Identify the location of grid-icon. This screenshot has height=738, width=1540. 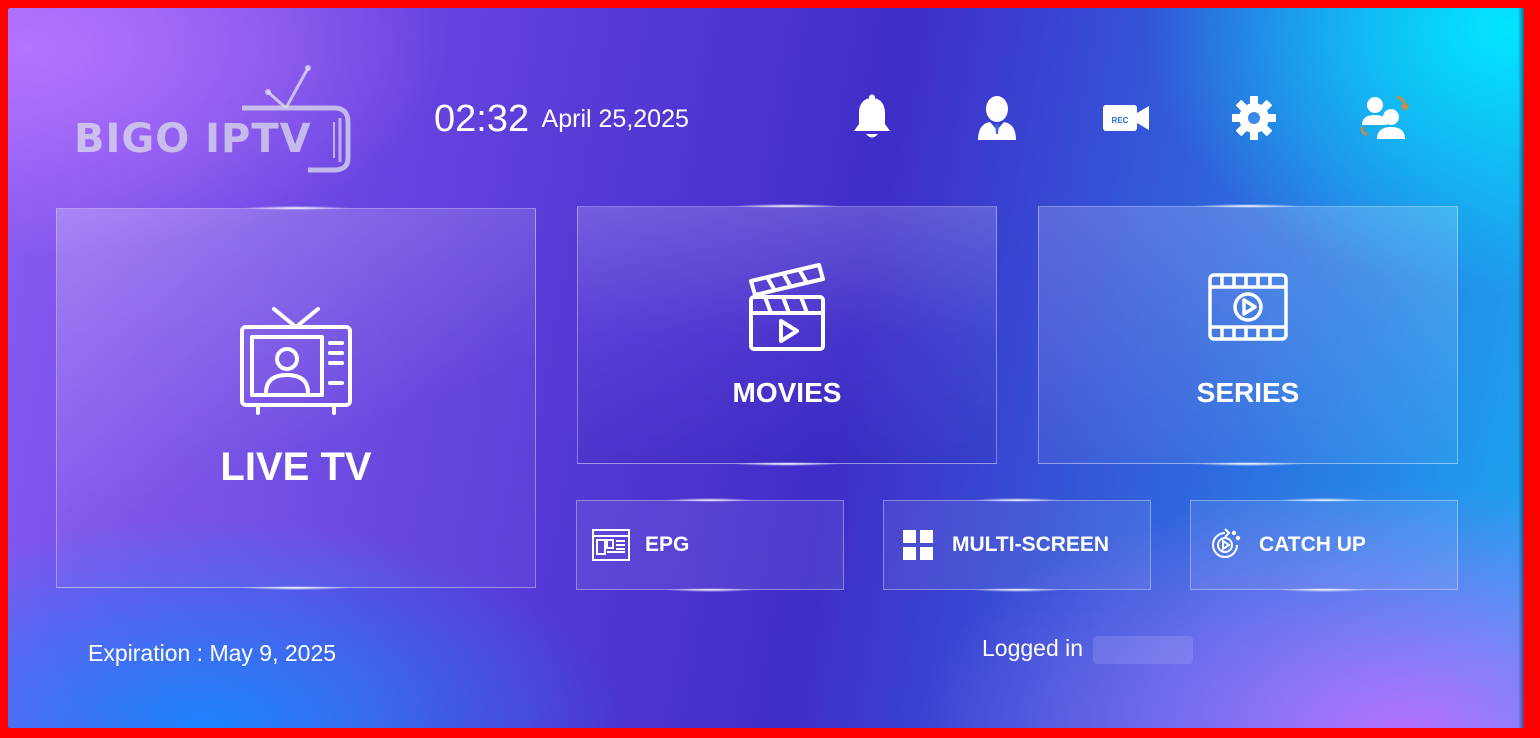
(918, 545).